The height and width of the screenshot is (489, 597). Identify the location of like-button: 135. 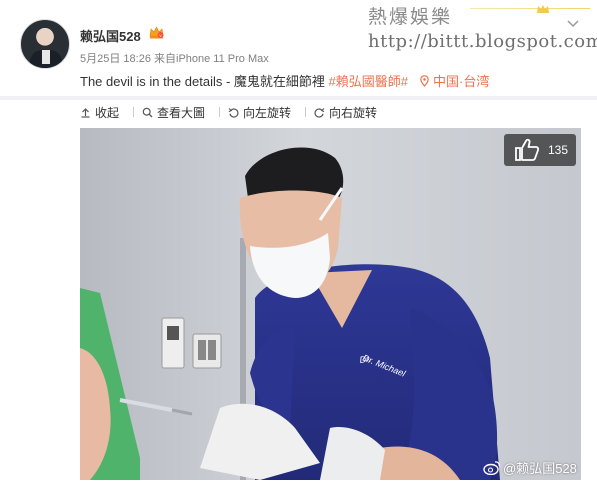
(540, 150).